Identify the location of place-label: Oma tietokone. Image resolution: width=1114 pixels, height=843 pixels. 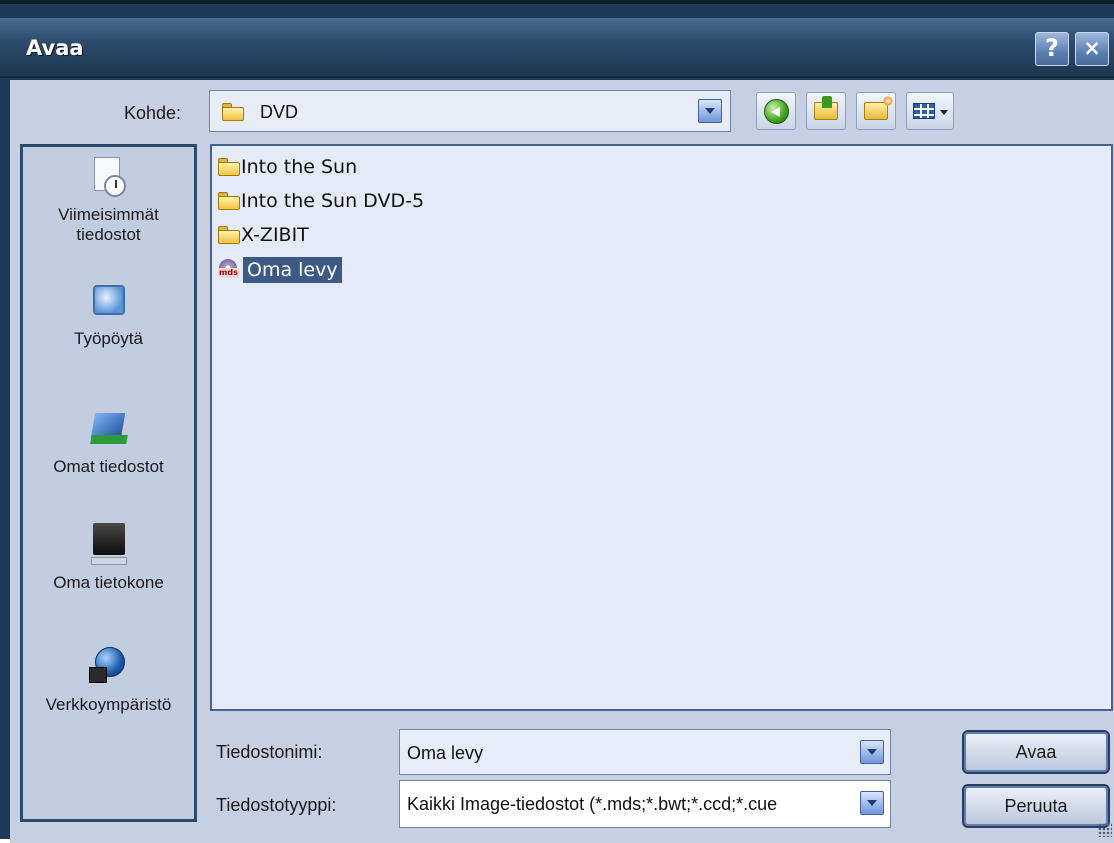
(108, 582).